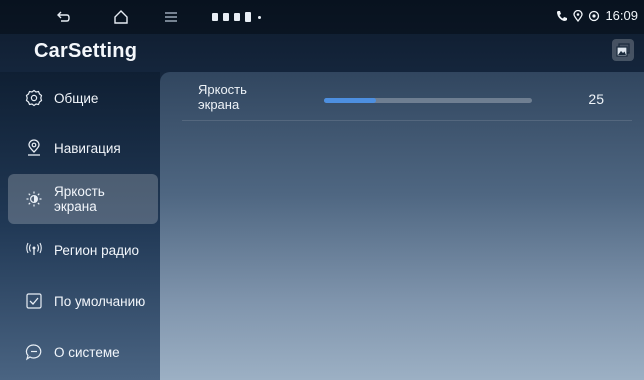 This screenshot has width=644, height=380. I want to click on radio-icon, so click(34, 250).